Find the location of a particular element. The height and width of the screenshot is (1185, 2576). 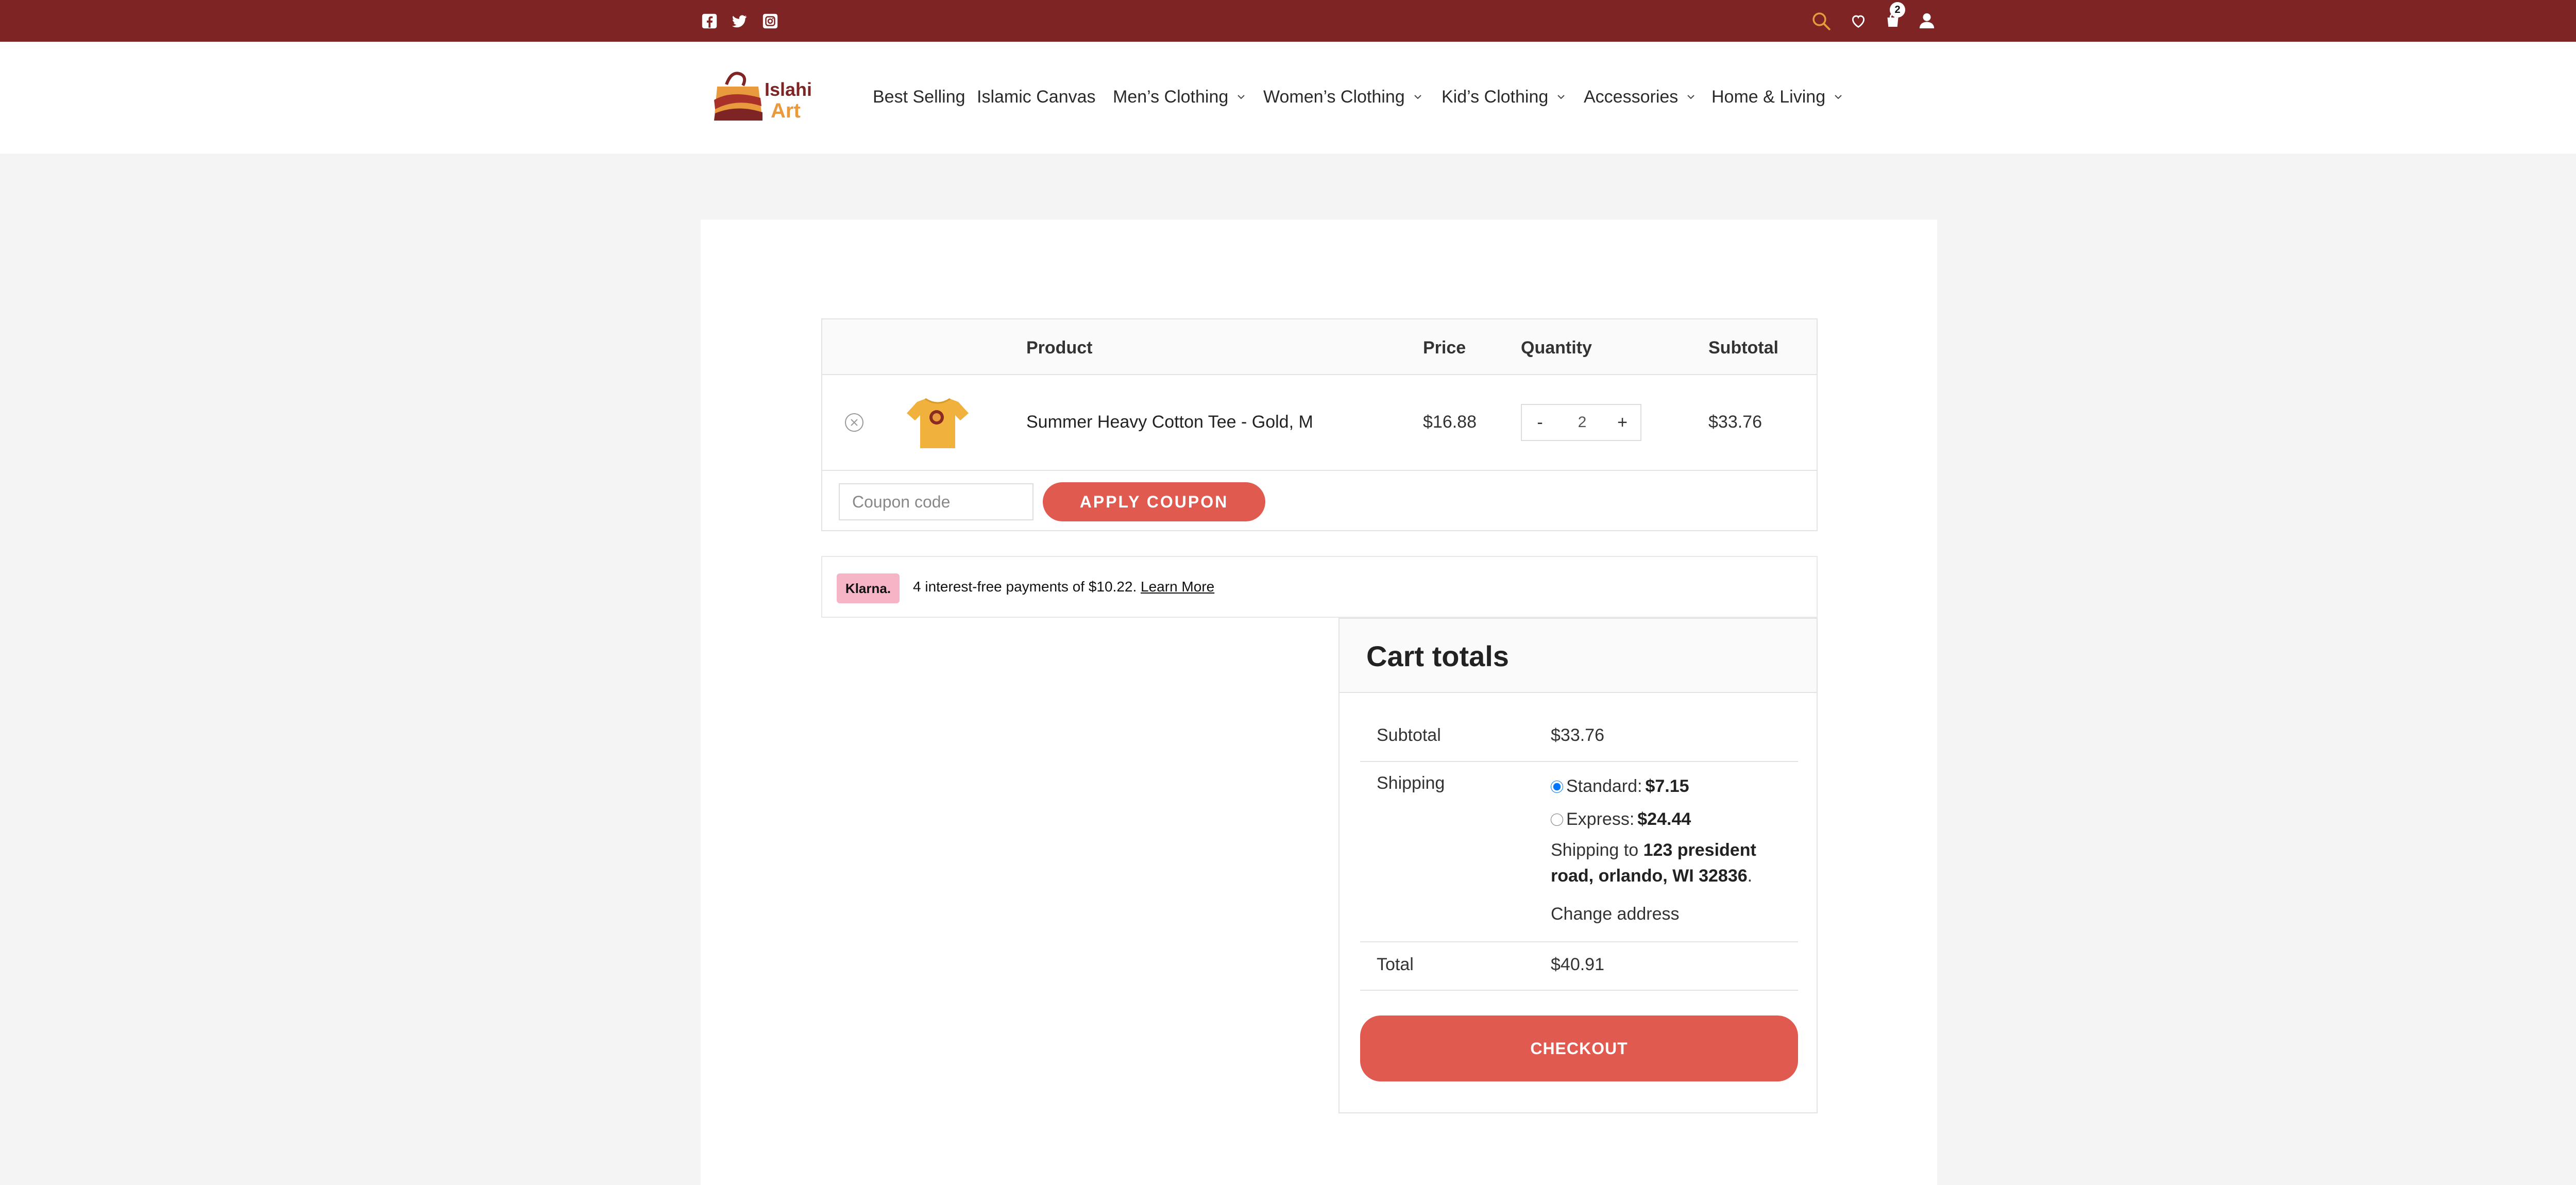

nav-label: Islamic Canvas is located at coordinates (1036, 97).